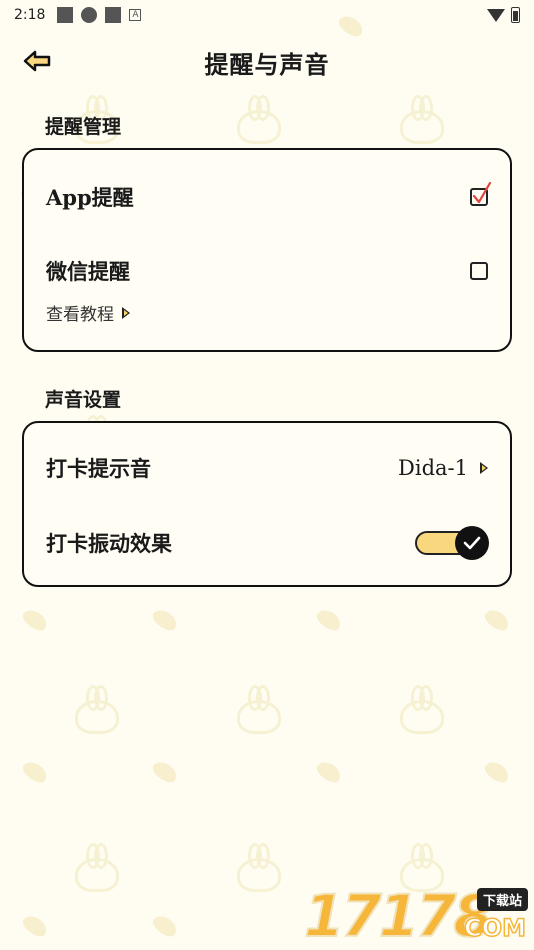 This screenshot has width=534, height=950. I want to click on battery-icon, so click(515, 15).